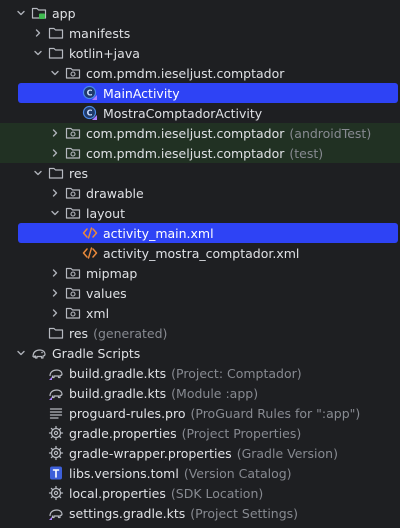 The image size is (400, 528). Describe the element at coordinates (244, 513) in the screenshot. I see `tree-node-hint: (Project Settings)` at that location.